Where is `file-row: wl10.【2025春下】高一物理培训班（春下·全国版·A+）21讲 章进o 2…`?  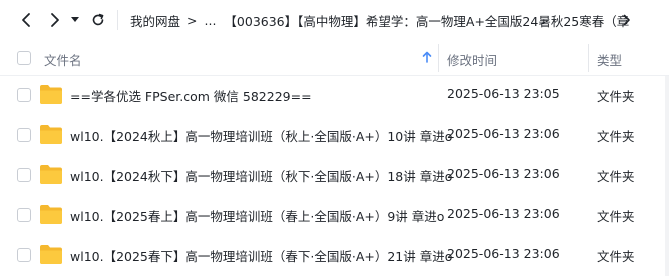 file-row: wl10.【2025春下】高一物理培训班（春下·全国版·A+）21讲 章进o 2… is located at coordinates (334, 256).